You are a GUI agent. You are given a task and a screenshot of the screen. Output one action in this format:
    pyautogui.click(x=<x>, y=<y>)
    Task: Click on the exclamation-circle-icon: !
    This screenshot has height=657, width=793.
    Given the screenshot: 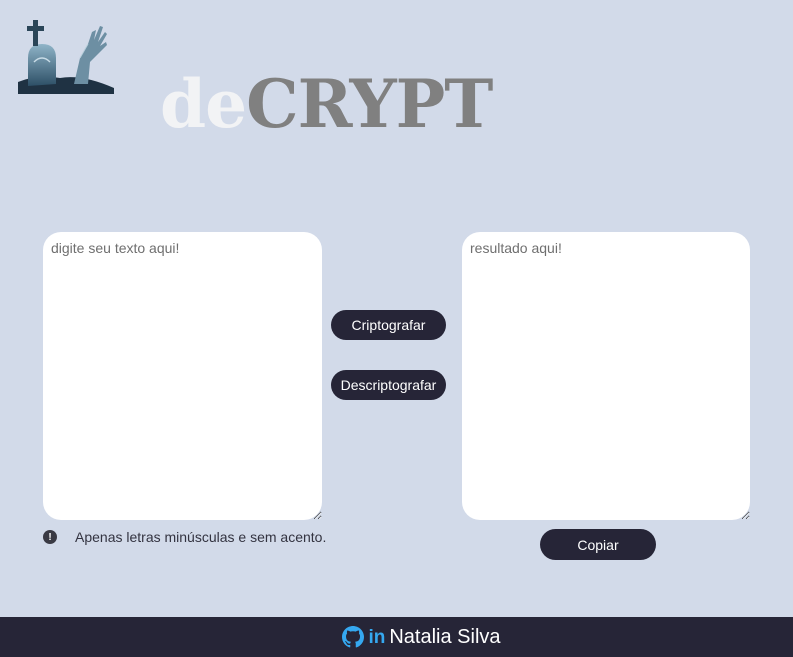 What is the action you would take?
    pyautogui.click(x=50, y=537)
    